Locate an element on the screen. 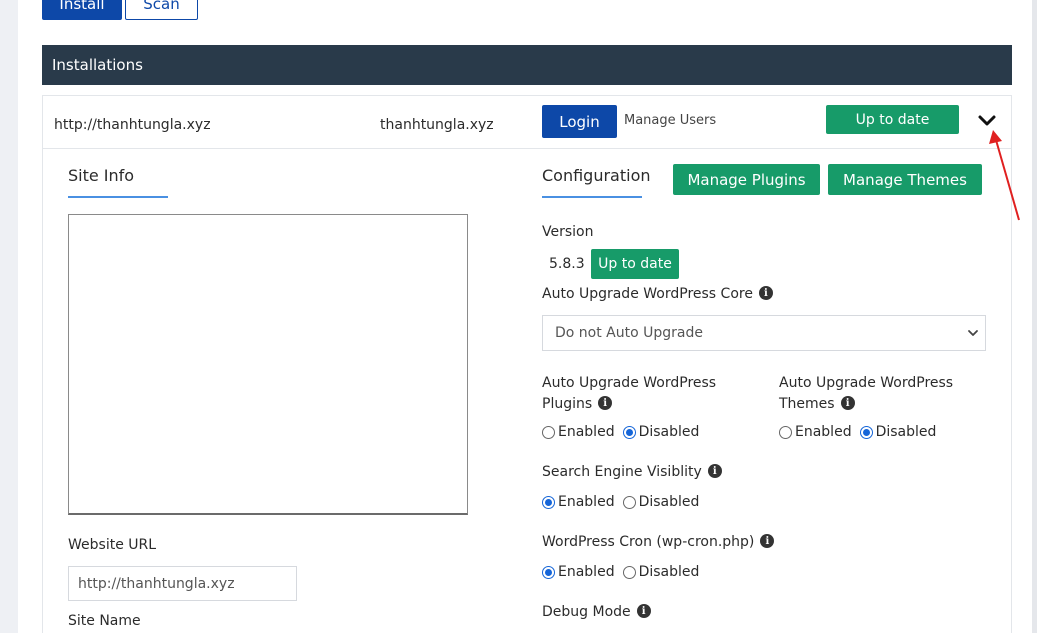  themes-enabled-option: Enabled is located at coordinates (815, 432).